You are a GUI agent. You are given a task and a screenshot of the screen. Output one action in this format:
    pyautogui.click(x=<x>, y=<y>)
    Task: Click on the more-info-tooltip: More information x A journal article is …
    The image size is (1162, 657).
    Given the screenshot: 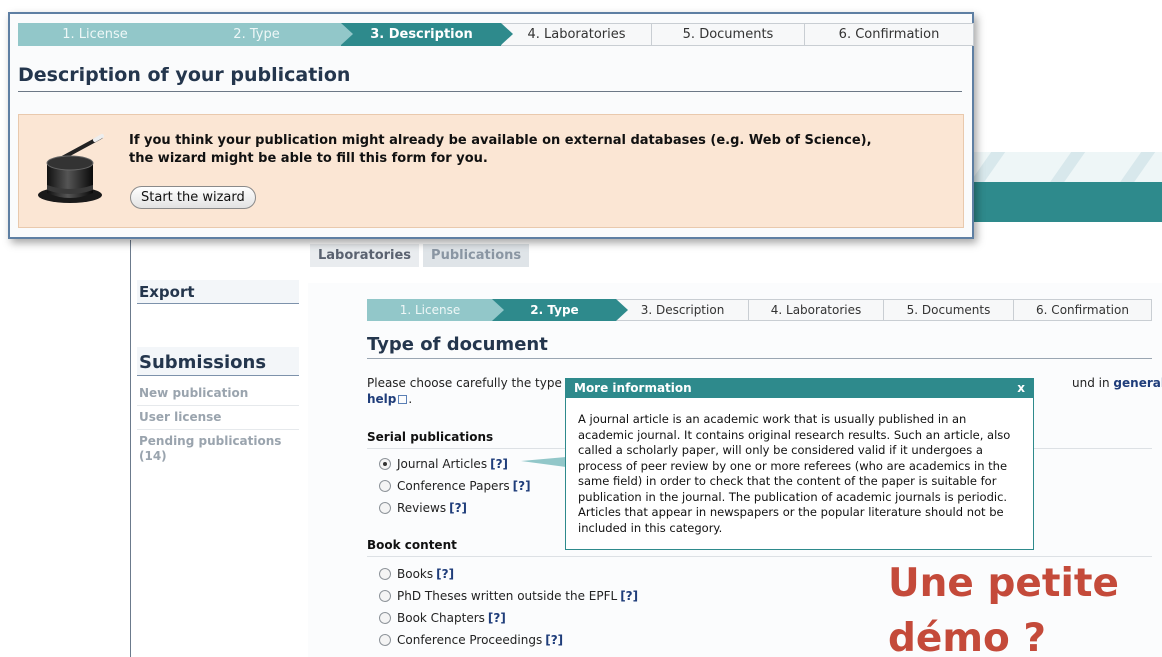 What is the action you would take?
    pyautogui.click(x=799, y=464)
    